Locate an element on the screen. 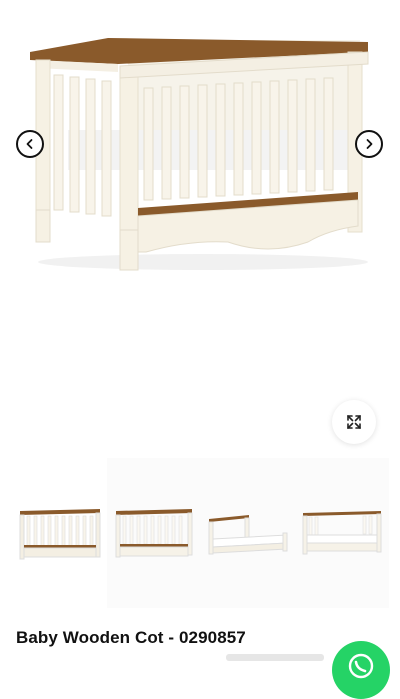 This screenshot has width=400, height=699. next-image-button is located at coordinates (369, 144).